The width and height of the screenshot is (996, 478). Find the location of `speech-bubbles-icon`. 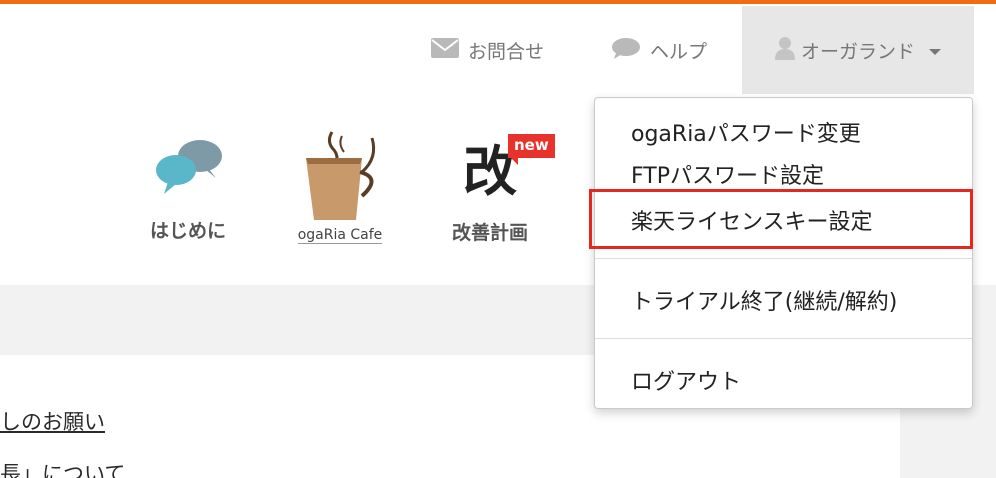

speech-bubbles-icon is located at coordinates (188, 166).